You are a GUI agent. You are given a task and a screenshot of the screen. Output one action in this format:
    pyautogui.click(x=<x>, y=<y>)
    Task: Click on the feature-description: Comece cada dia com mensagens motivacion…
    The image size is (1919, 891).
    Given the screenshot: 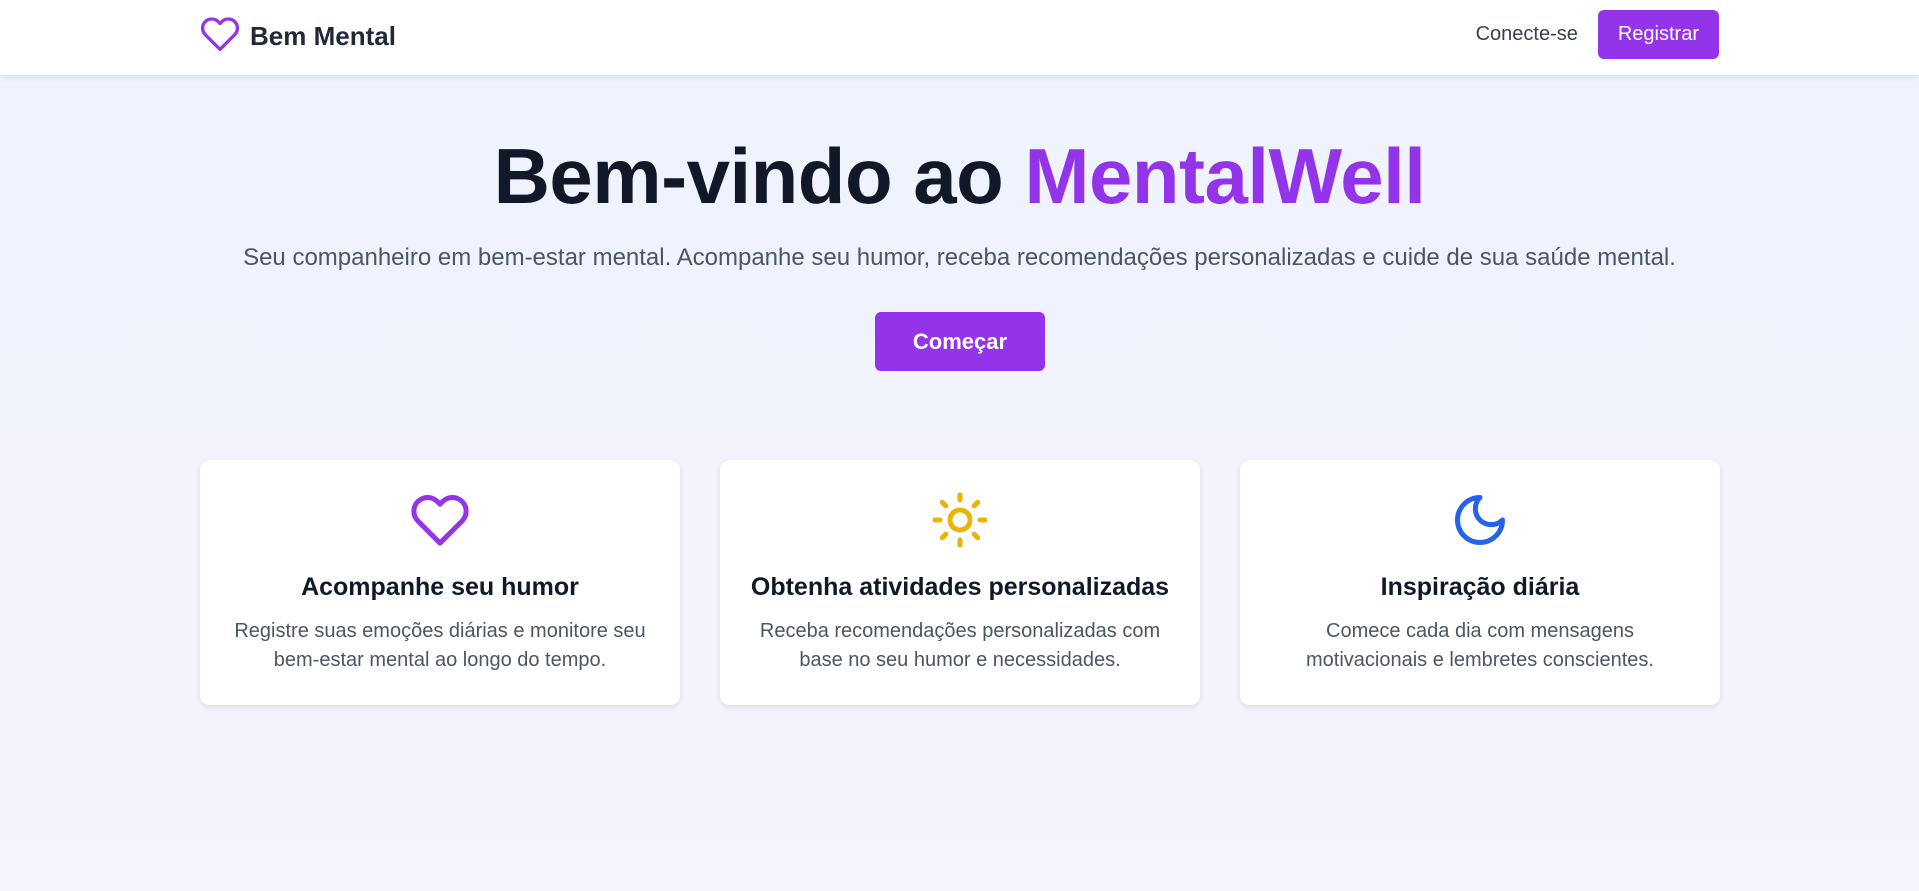 What is the action you would take?
    pyautogui.click(x=1480, y=645)
    